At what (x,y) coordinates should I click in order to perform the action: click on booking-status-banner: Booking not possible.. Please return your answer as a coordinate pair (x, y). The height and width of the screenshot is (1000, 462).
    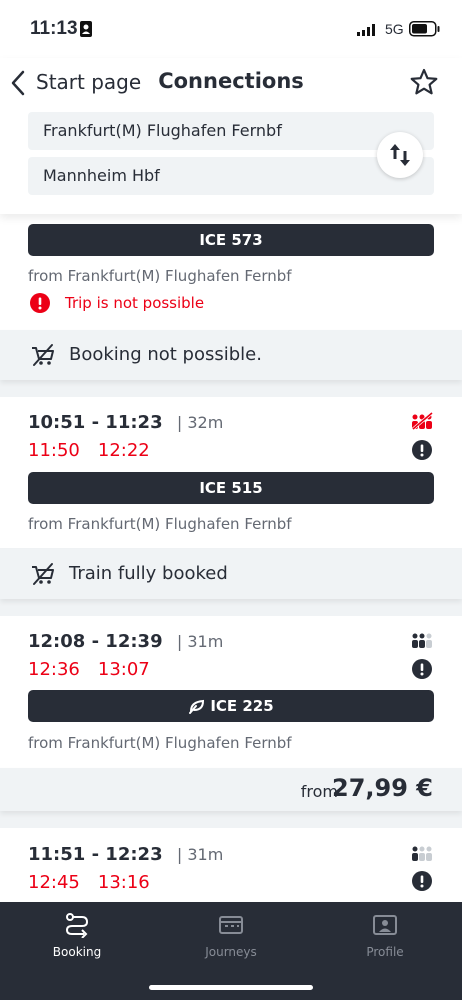
    Looking at the image, I should click on (231, 355).